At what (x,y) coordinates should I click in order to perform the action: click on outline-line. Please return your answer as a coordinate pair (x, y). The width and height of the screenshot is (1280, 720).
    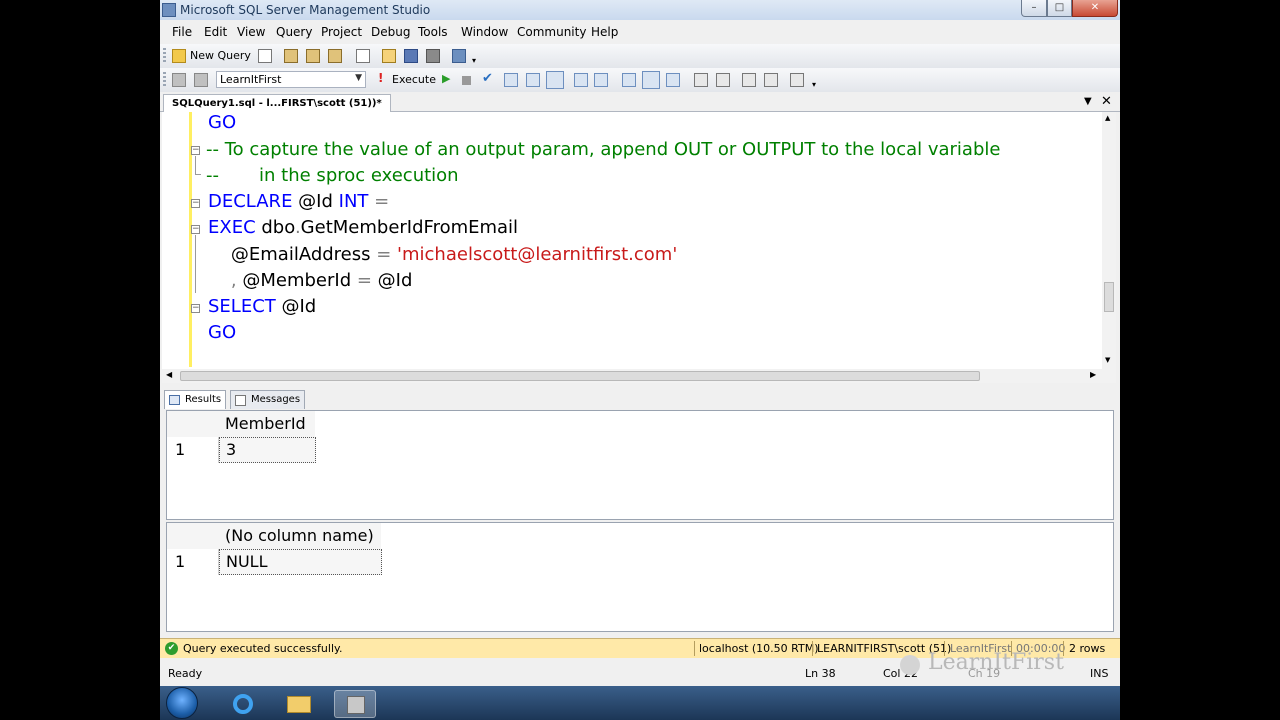
    Looking at the image, I should click on (195, 264).